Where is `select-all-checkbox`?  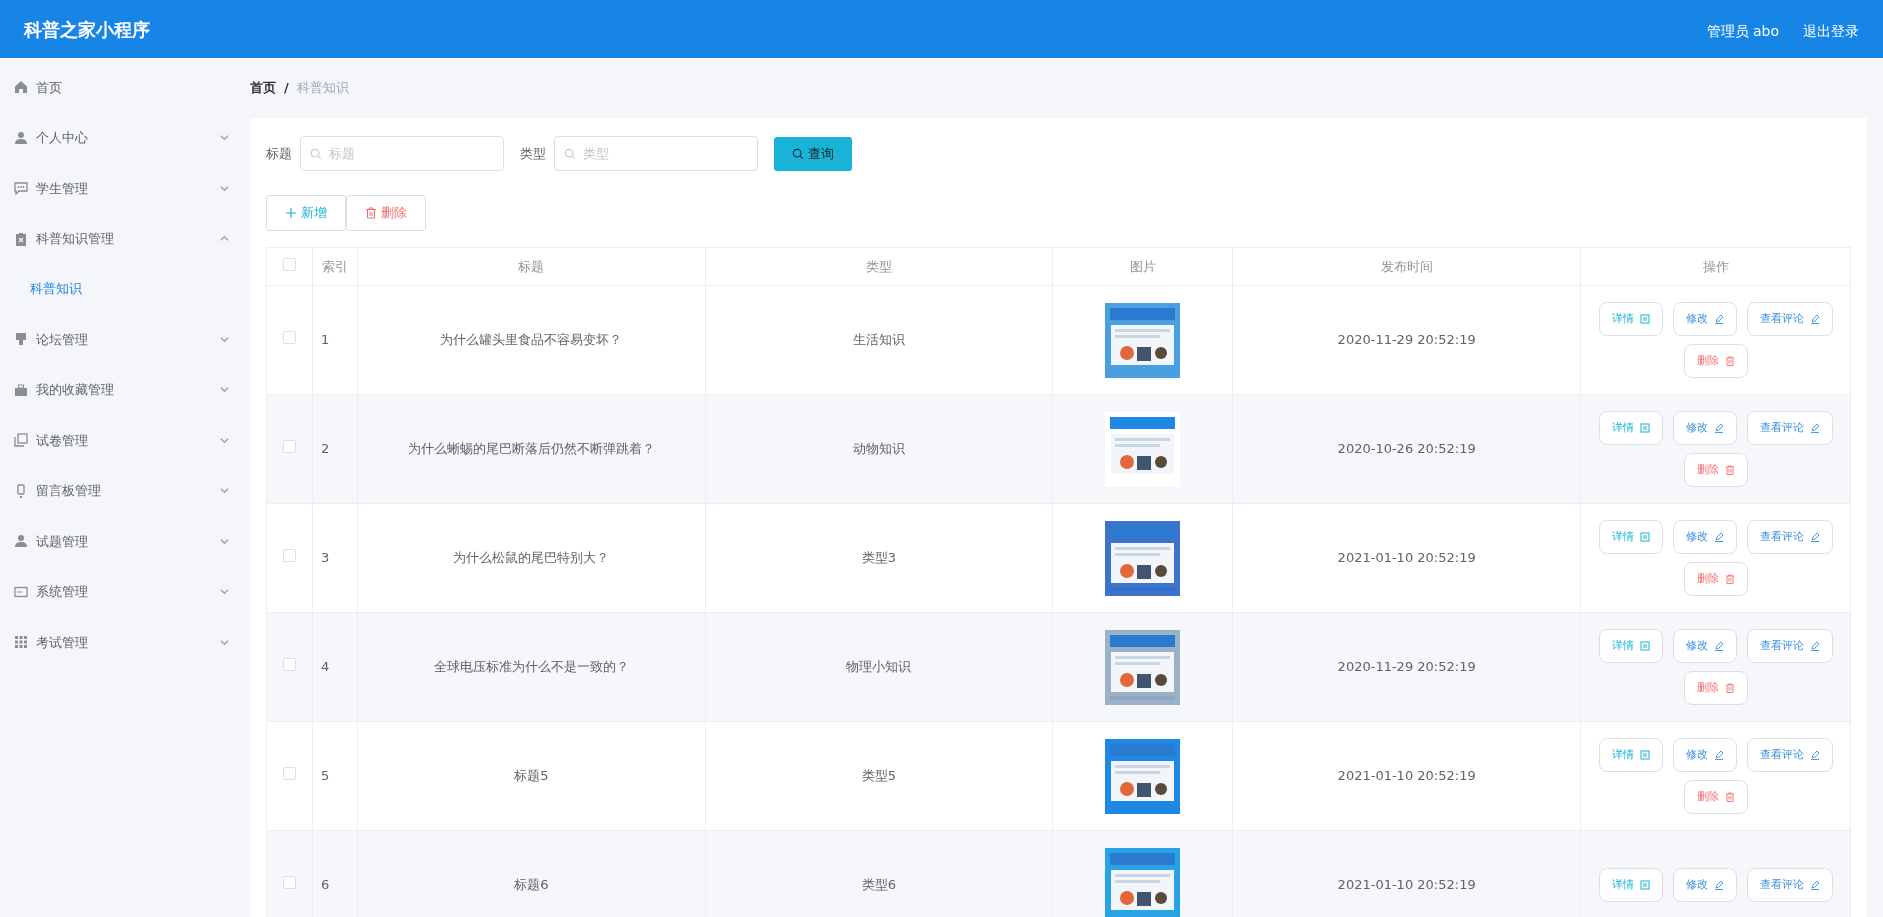 select-all-checkbox is located at coordinates (289, 264).